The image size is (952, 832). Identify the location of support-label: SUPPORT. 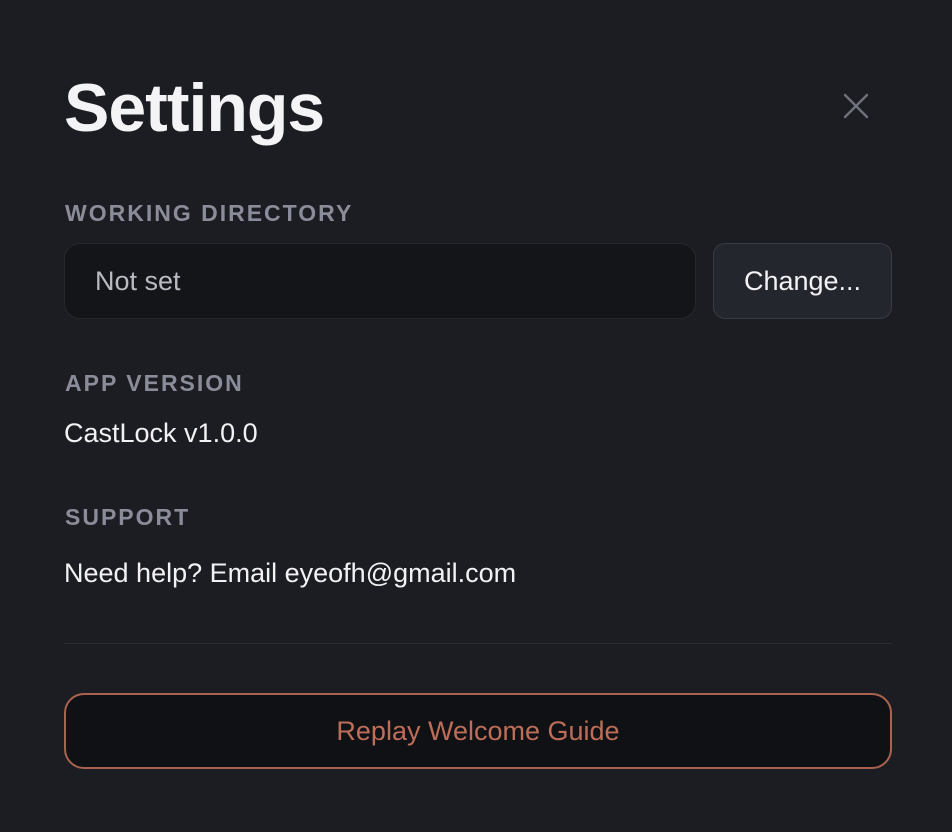
(128, 517).